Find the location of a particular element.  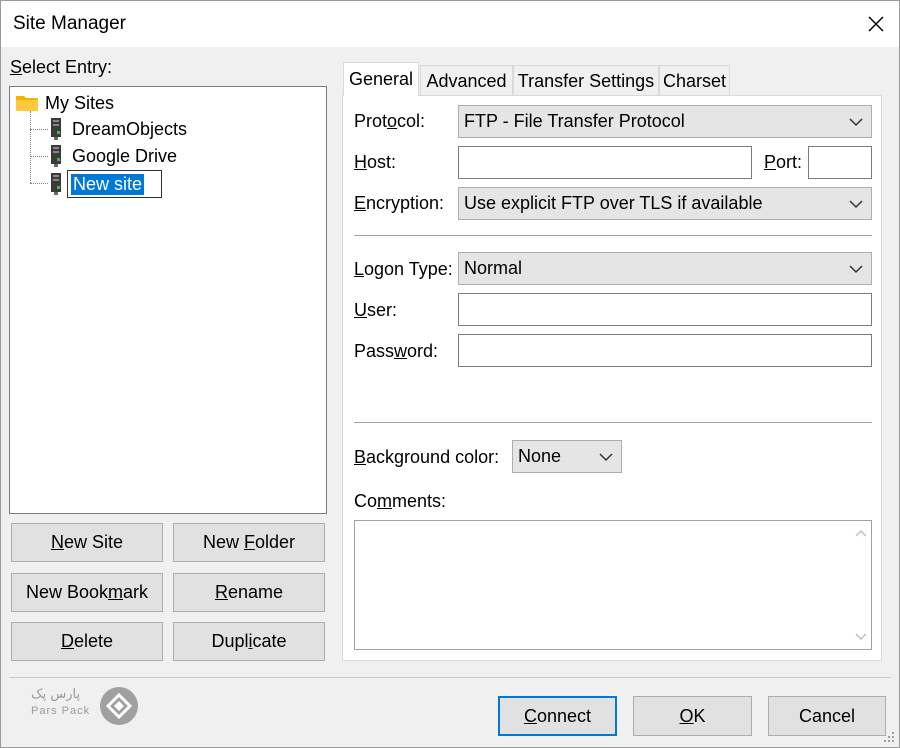

host-label: Host: is located at coordinates (375, 162).